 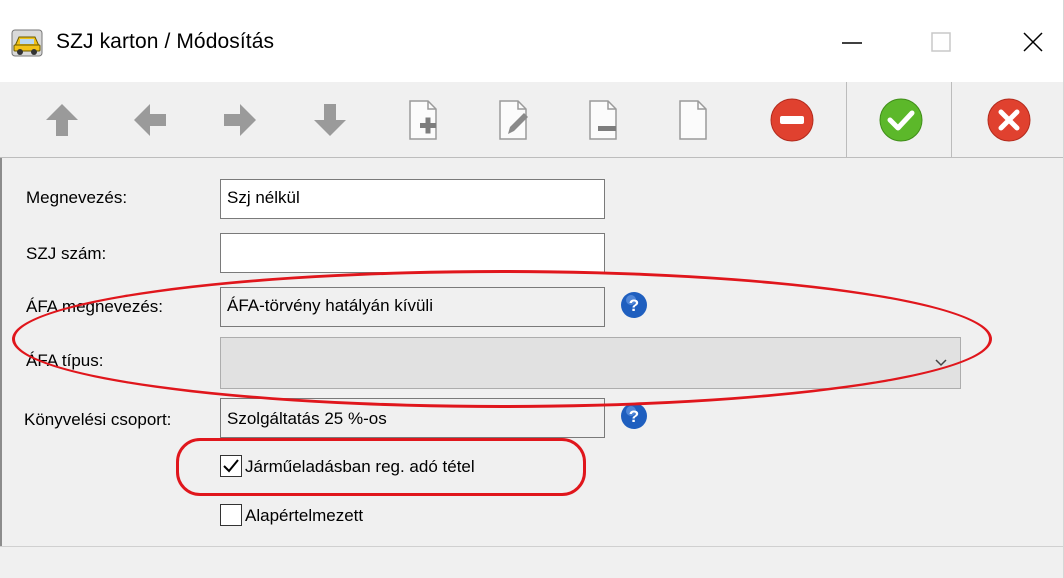 What do you see at coordinates (941, 363) in the screenshot?
I see `chevron-down-icon` at bounding box center [941, 363].